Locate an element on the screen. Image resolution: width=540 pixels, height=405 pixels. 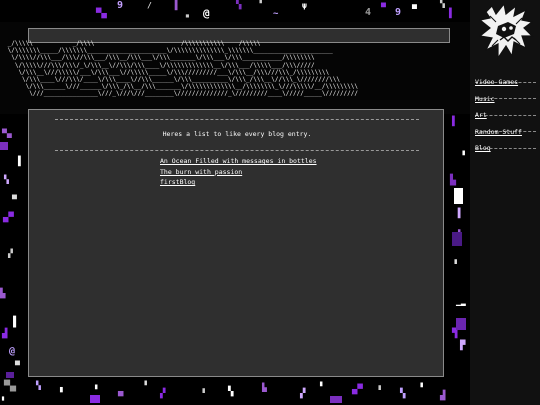
nav-item-label: Art is located at coordinates (481, 115).